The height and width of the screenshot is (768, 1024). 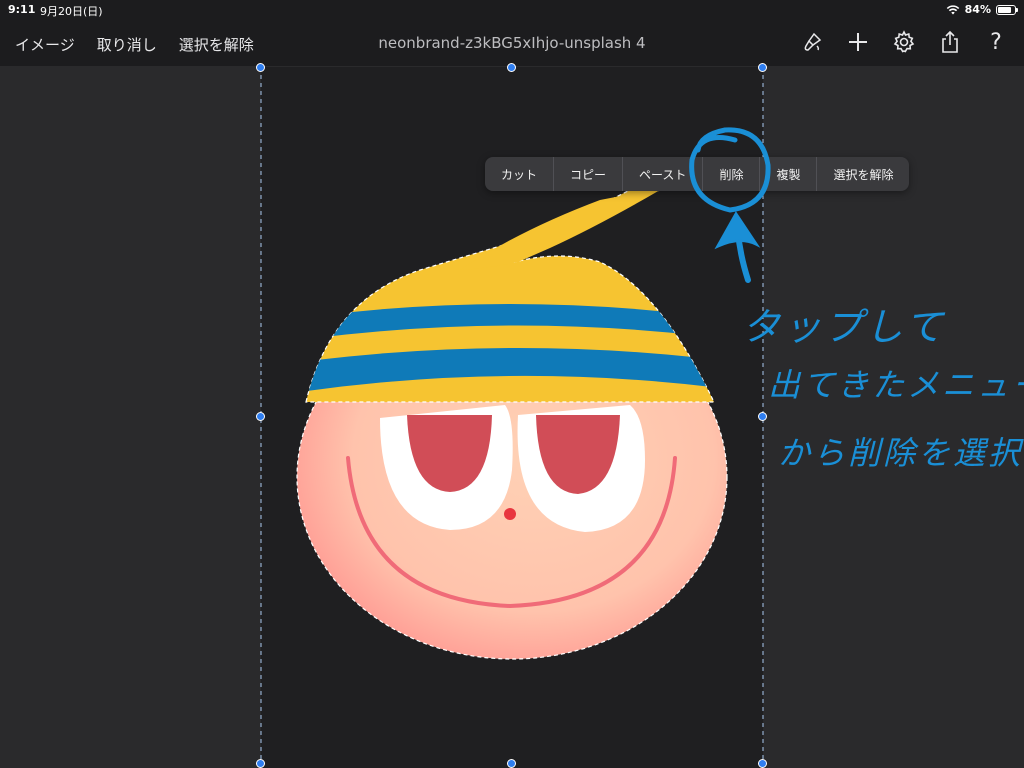 I want to click on paste-menu-item: ペースト, so click(x=663, y=174).